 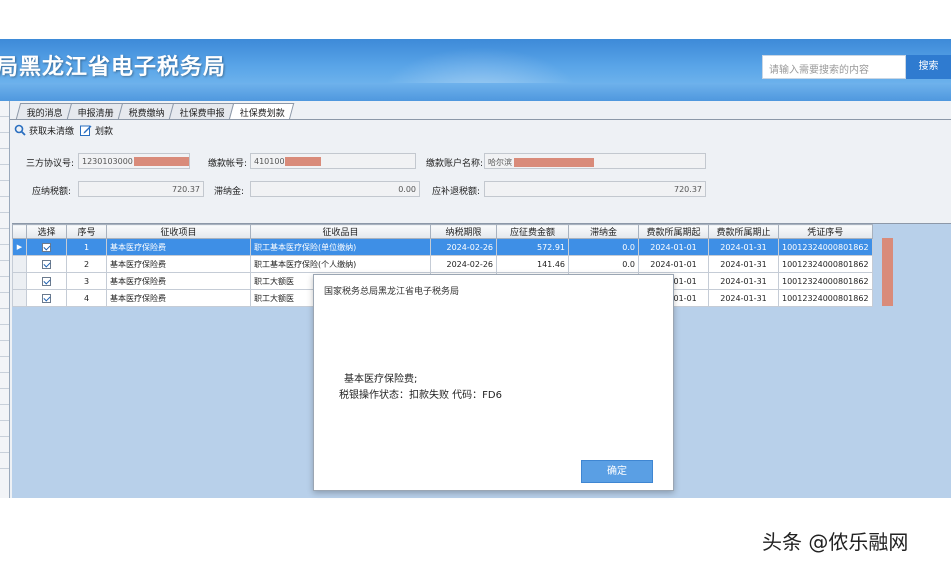 I want to click on col-period-start: 费款所属期起, so click(x=673, y=231).